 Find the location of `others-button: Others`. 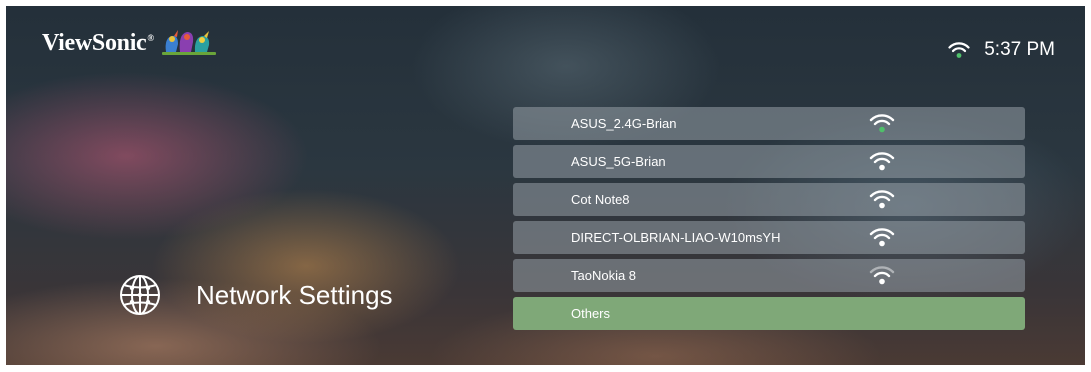

others-button: Others is located at coordinates (769, 313).